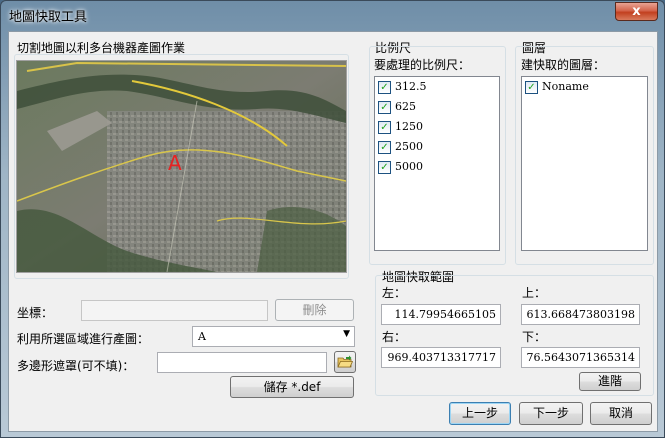 Image resolution: width=665 pixels, height=438 pixels. Describe the element at coordinates (480, 413) in the screenshot. I see `previous-step-button: 上一步` at that location.